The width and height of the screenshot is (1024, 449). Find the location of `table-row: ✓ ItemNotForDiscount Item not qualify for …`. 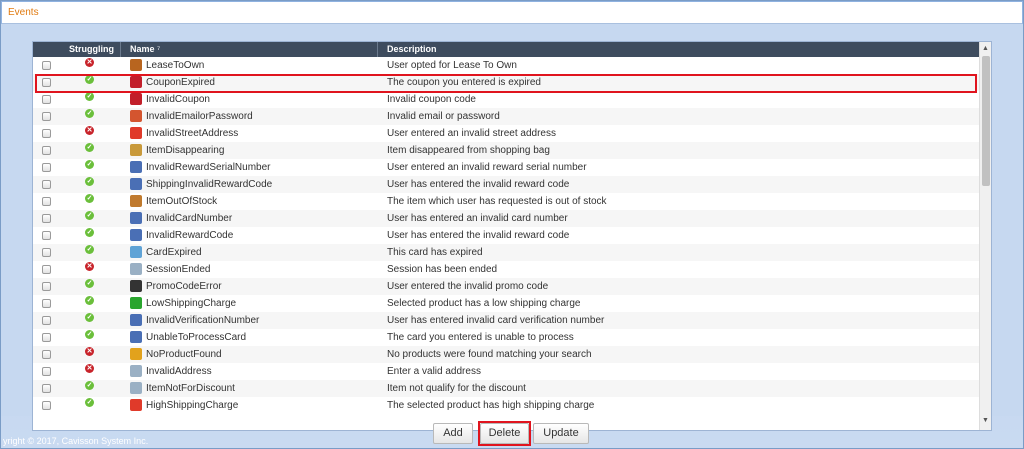

table-row: ✓ ItemNotForDiscount Item not qualify for … is located at coordinates (506, 388).